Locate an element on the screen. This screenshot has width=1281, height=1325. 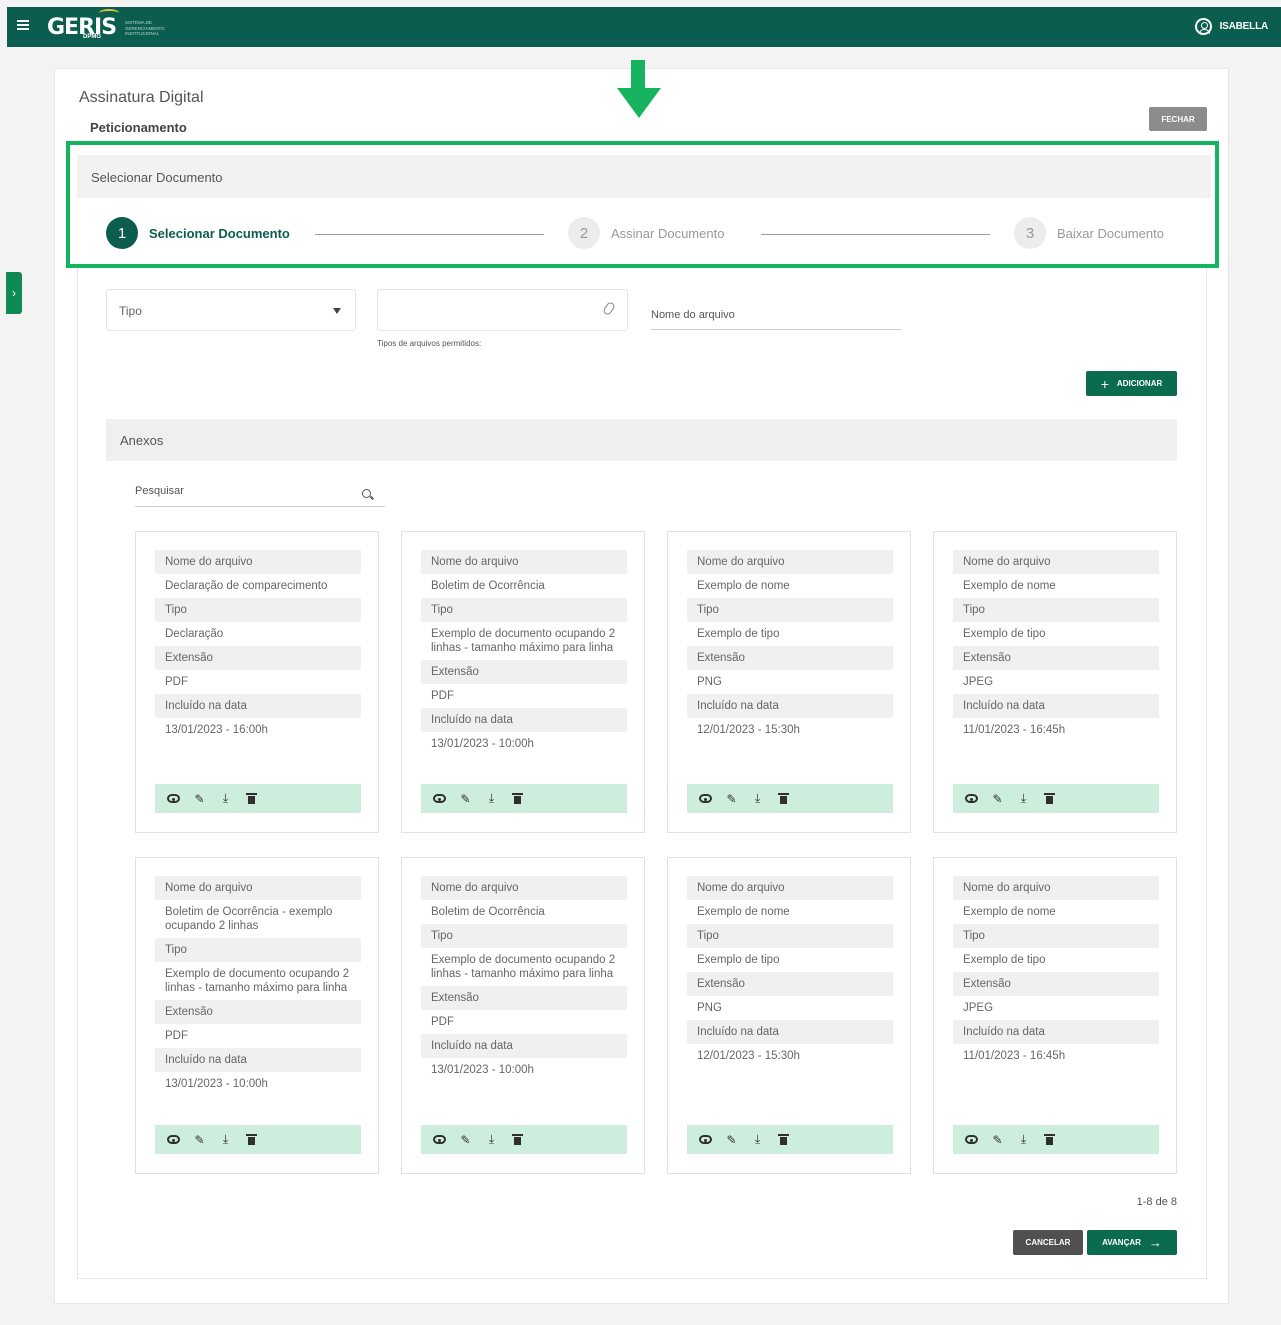
type-select: Tipo is located at coordinates (231, 310).